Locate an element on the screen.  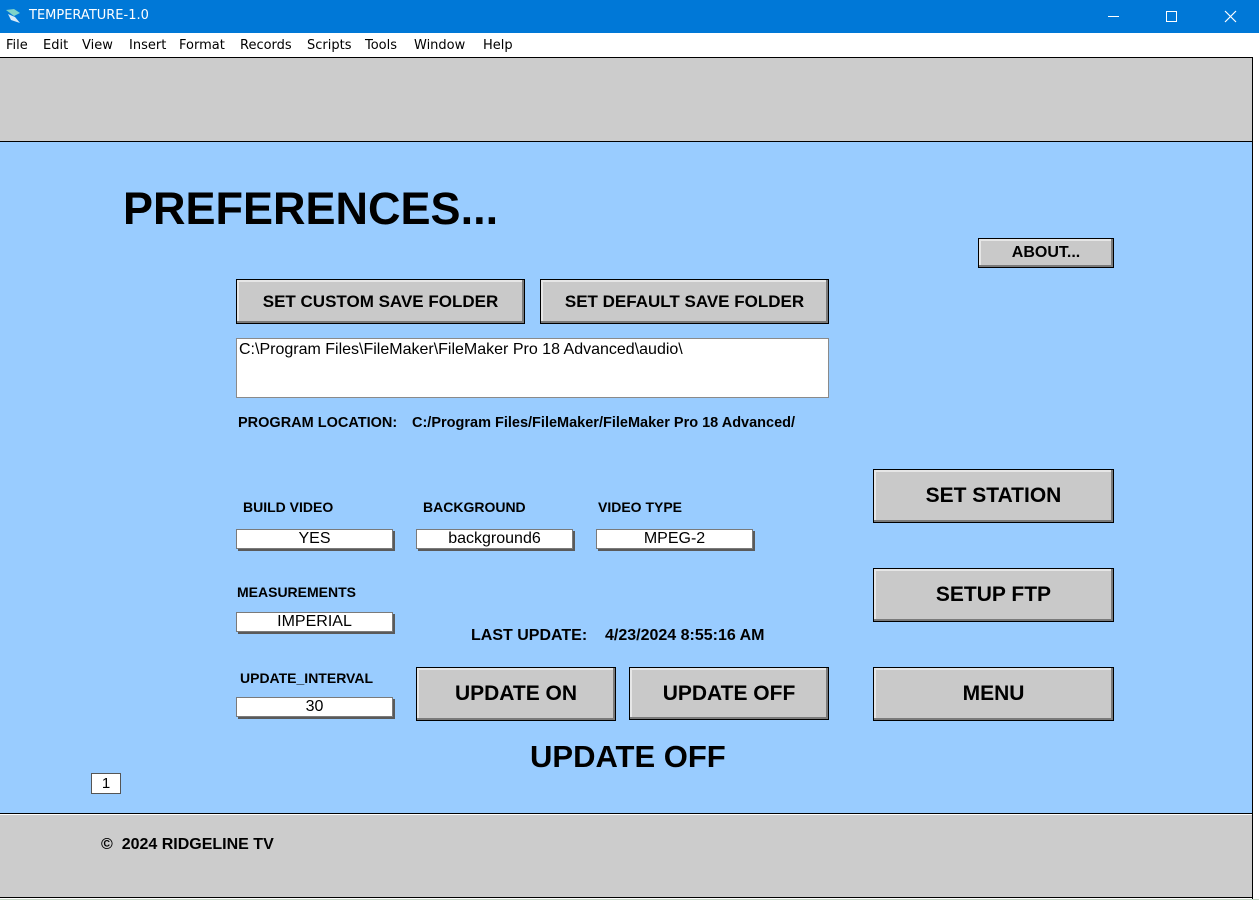
build-video-label: BUILD VIDEO is located at coordinates (288, 507).